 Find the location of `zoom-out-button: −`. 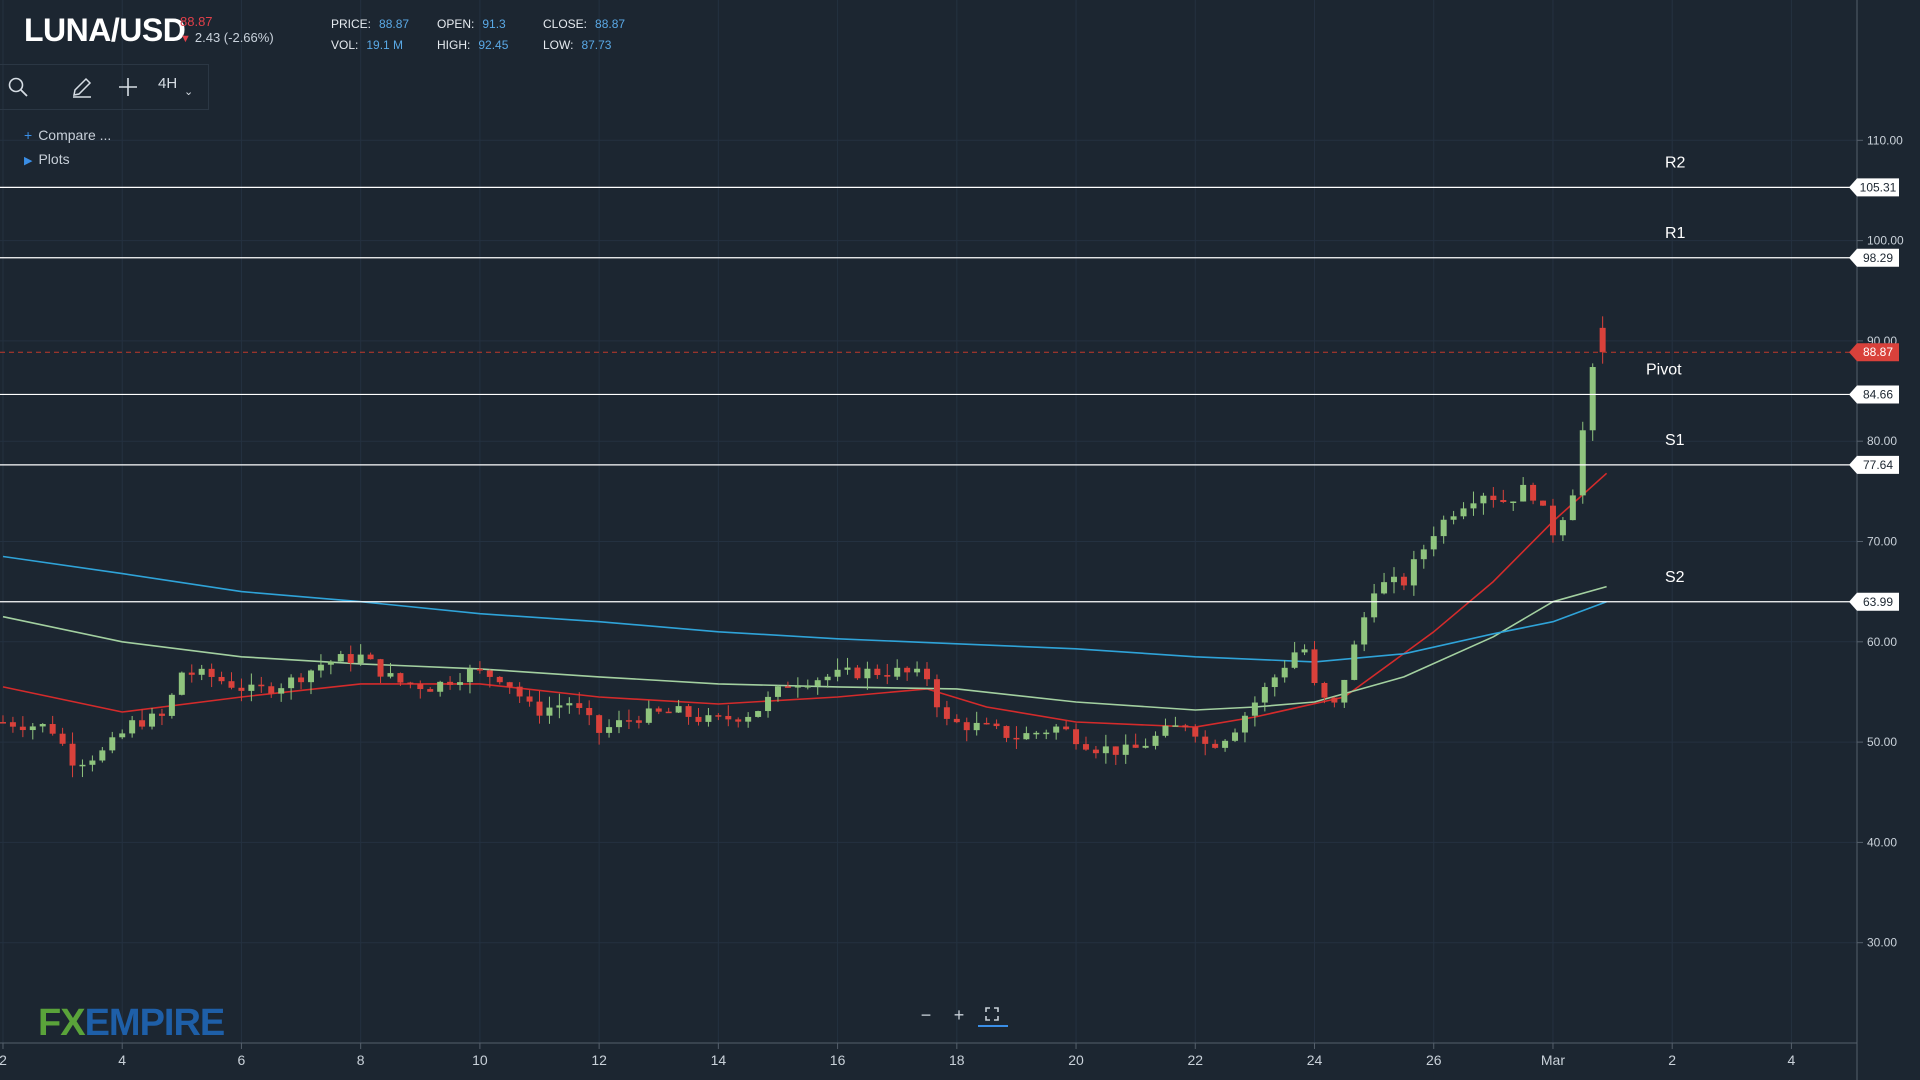

zoom-out-button: − is located at coordinates (926, 1015).